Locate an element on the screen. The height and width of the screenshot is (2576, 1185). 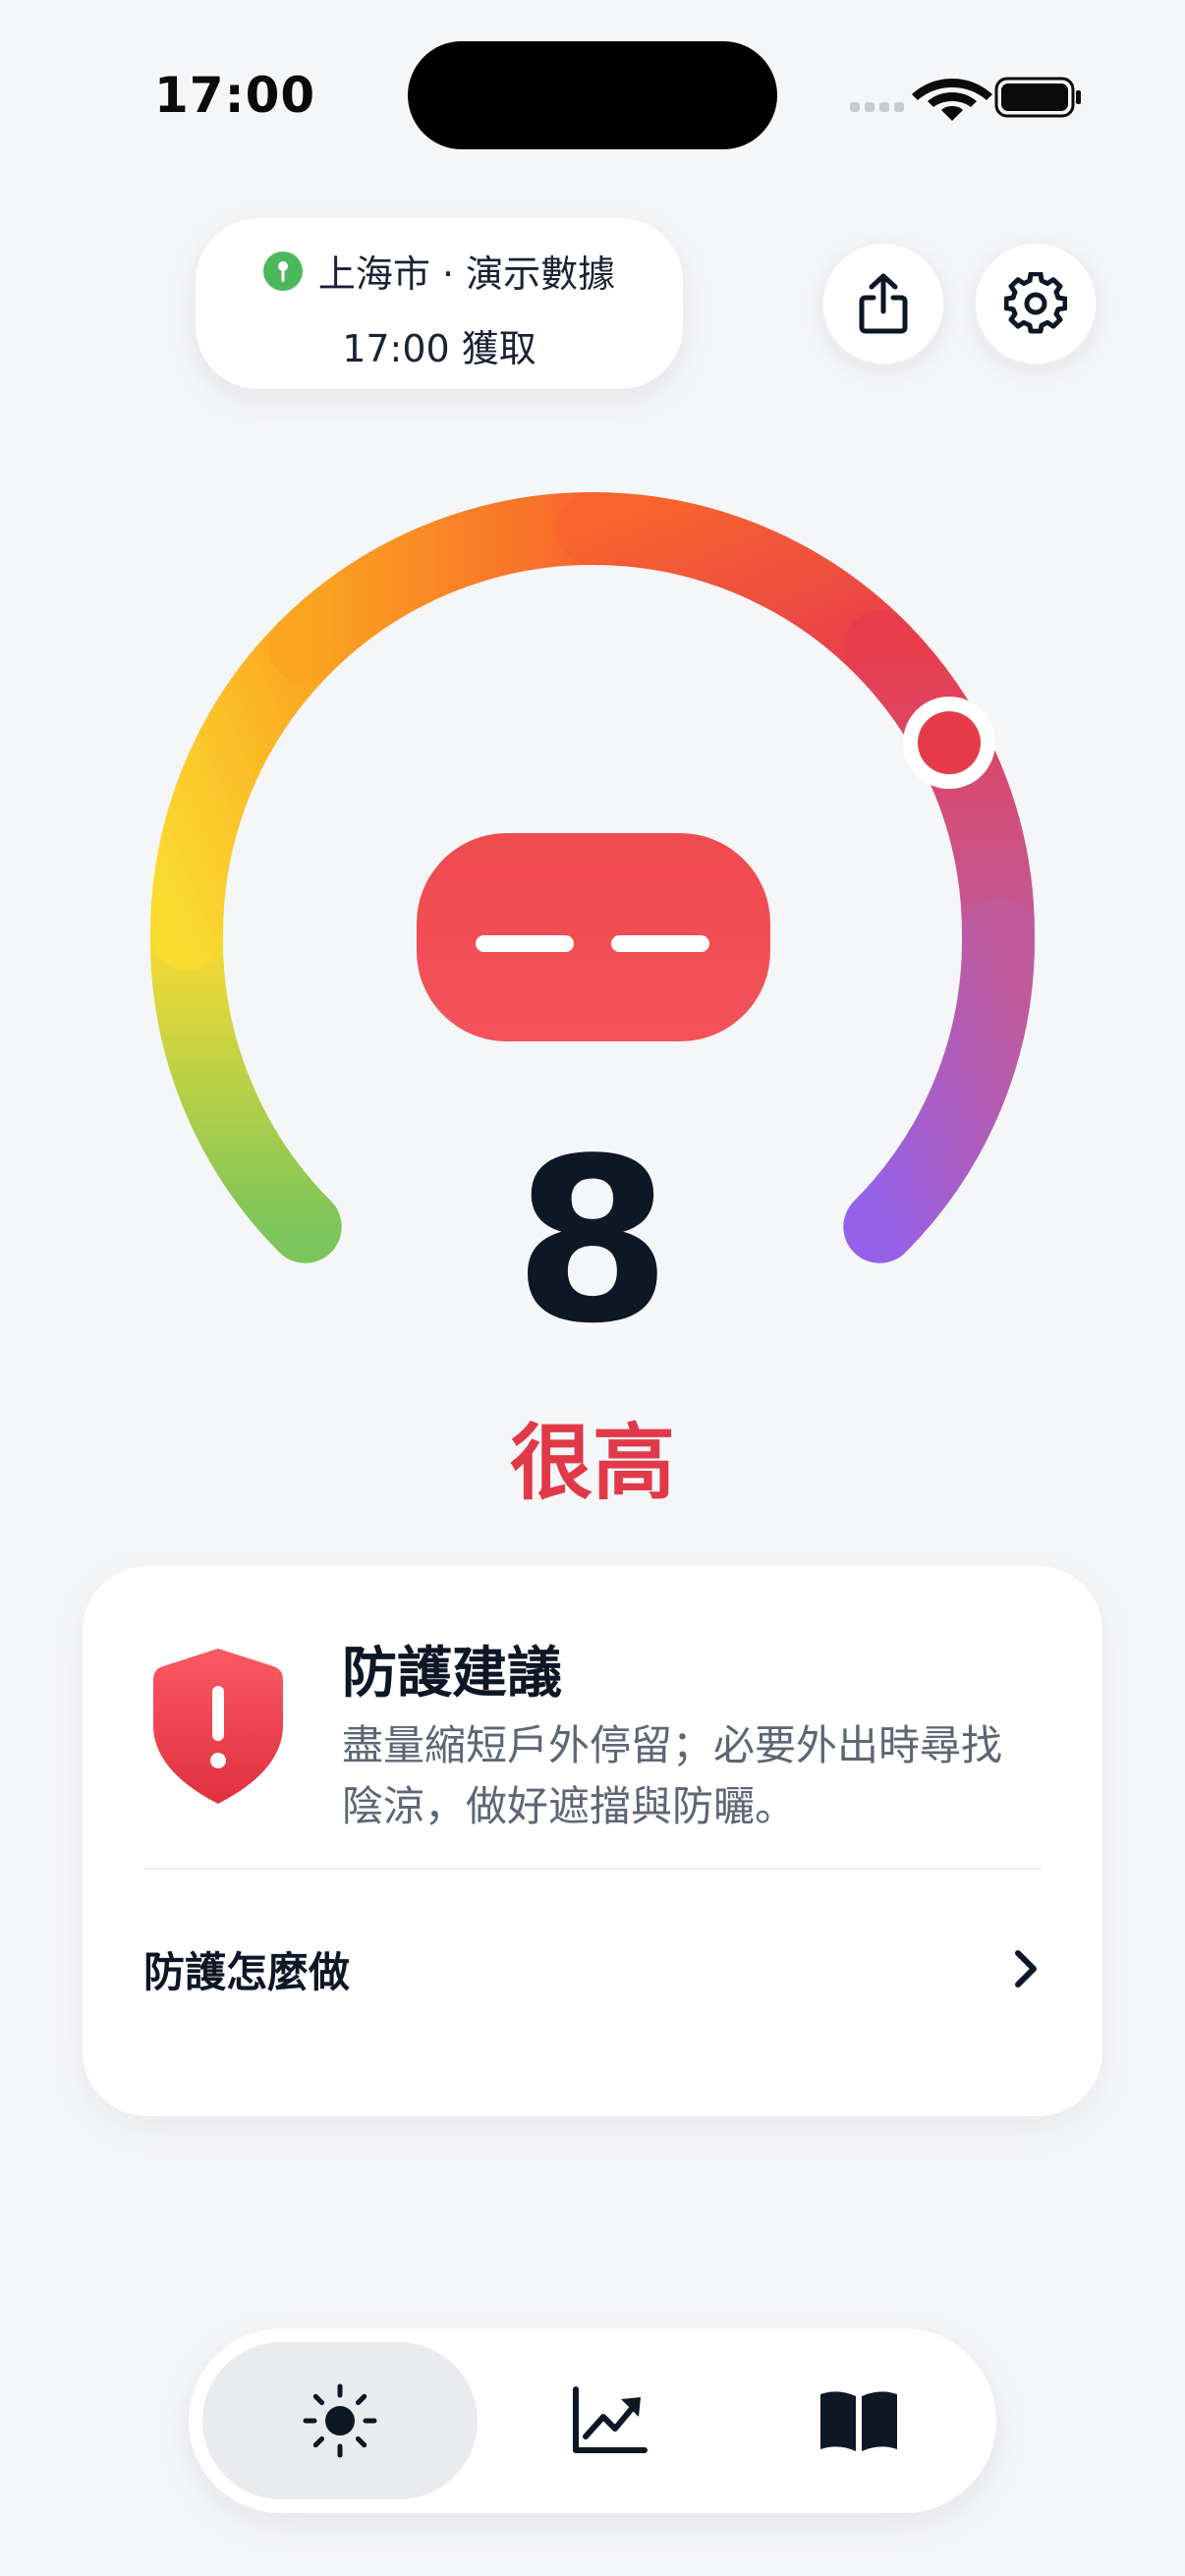
tab-bar is located at coordinates (592, 2420).